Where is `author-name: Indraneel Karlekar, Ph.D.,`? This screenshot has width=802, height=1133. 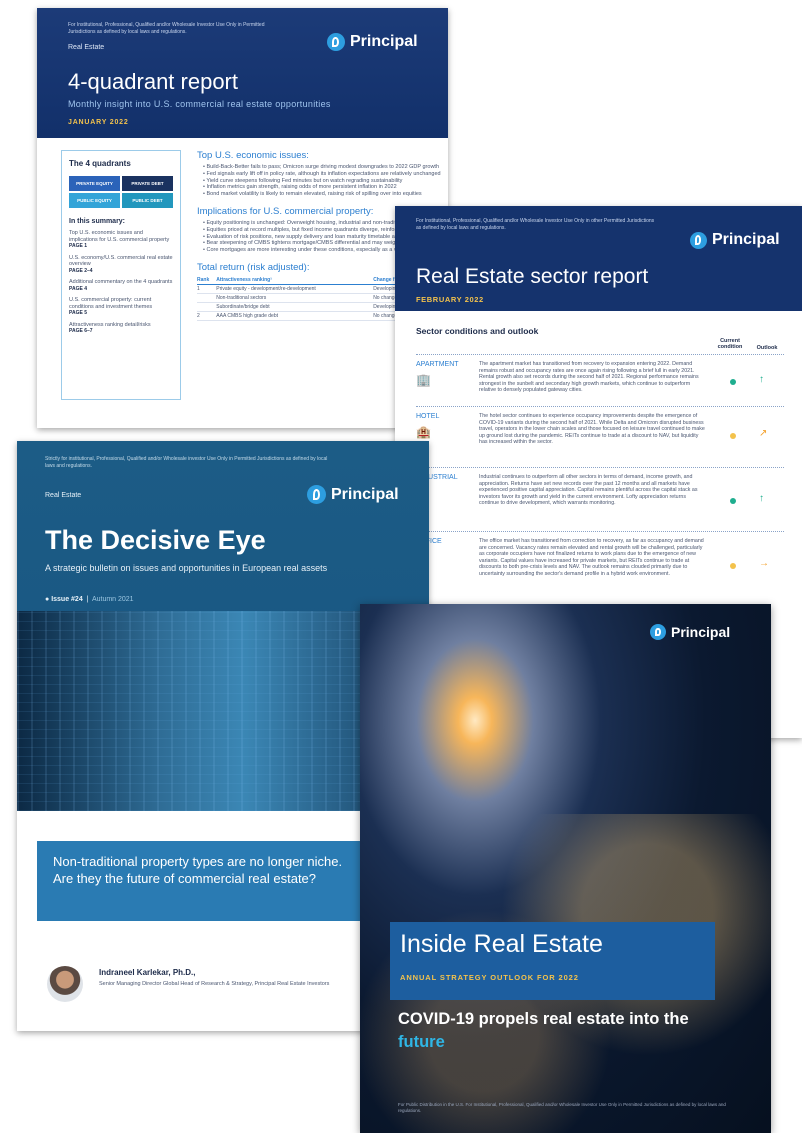
author-name: Indraneel Karlekar, Ph.D., is located at coordinates (147, 972).